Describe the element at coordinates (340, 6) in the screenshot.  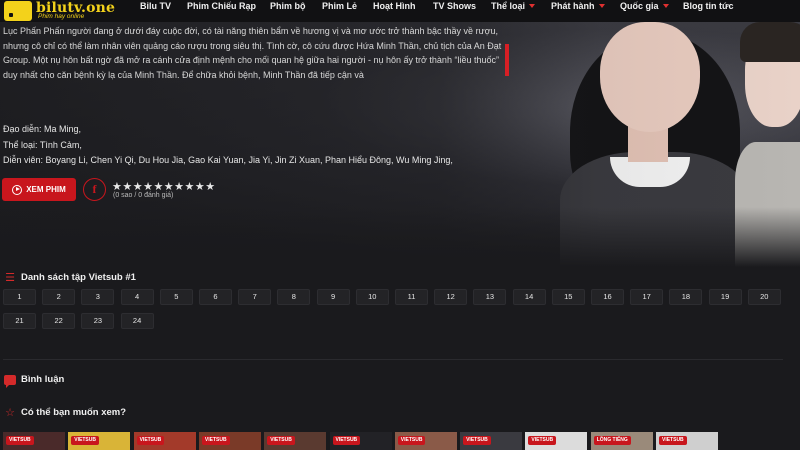
I see `nav-item-label: Phim Lẻ` at that location.